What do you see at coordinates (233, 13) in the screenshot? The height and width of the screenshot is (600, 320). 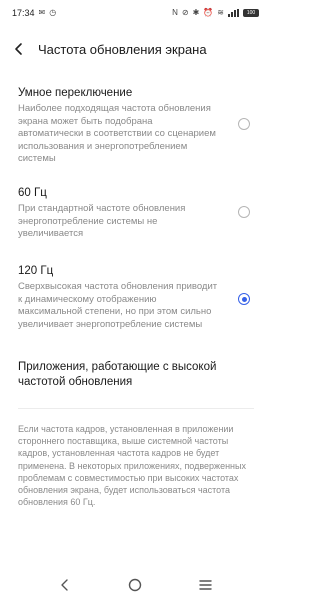 I see `signal-icon` at bounding box center [233, 13].